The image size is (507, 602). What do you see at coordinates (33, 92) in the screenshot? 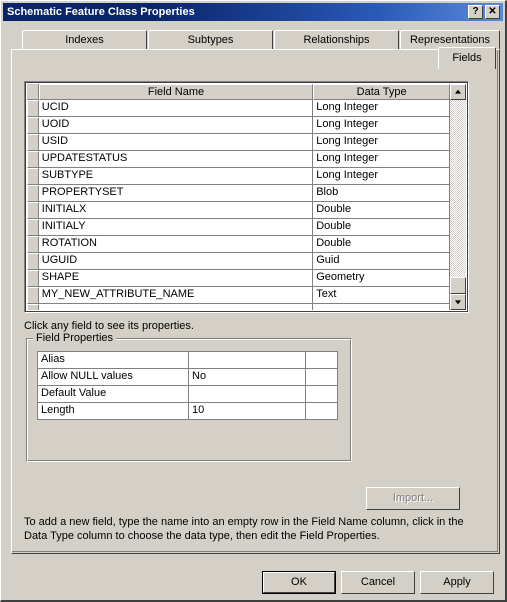
I see `grid-corner-cell` at bounding box center [33, 92].